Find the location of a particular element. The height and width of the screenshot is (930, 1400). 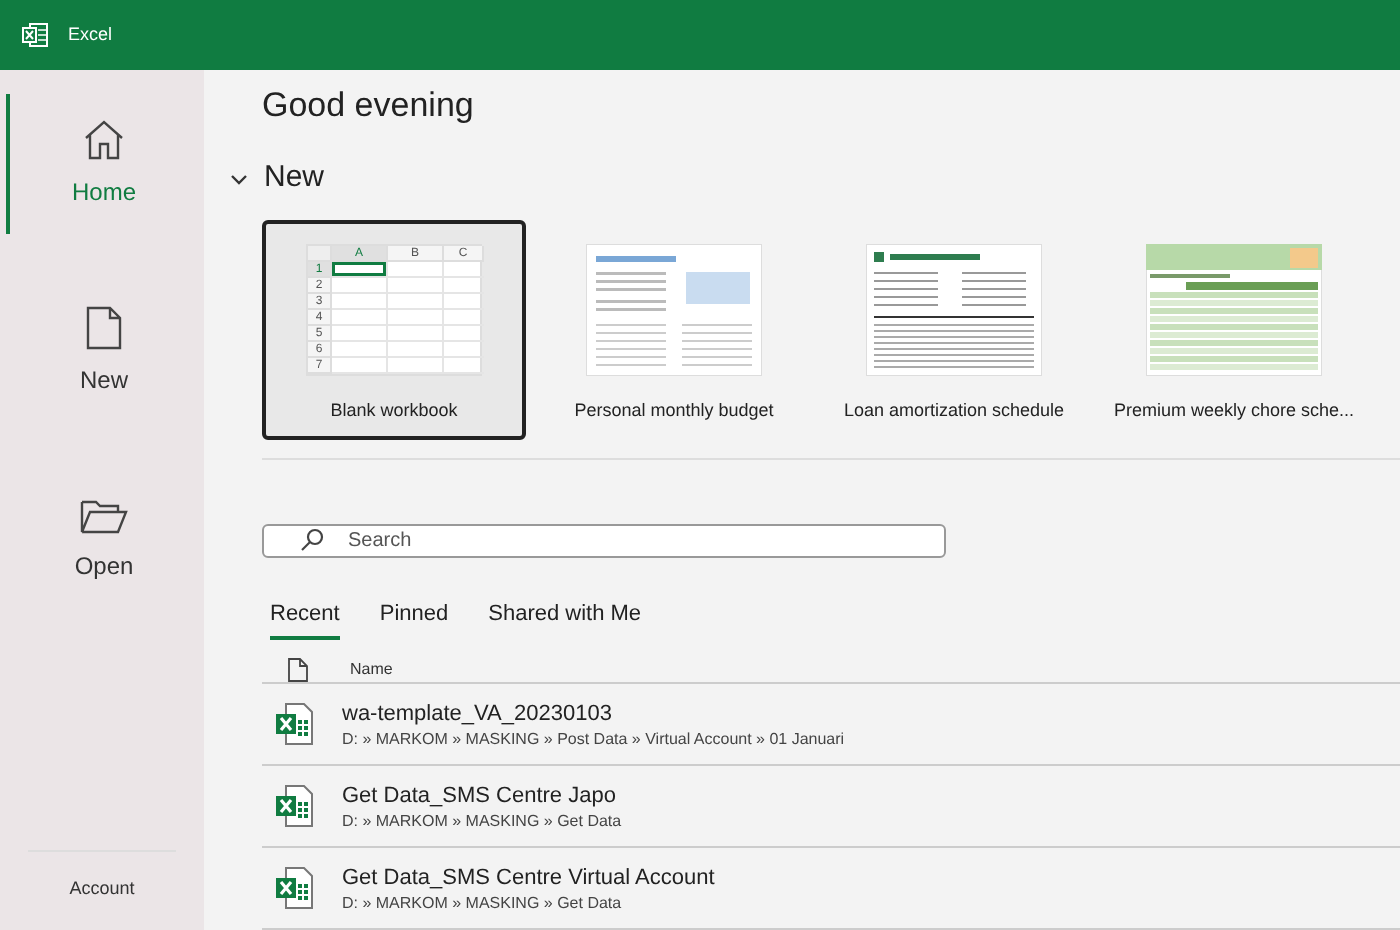

search-field: Search is located at coordinates (604, 540).